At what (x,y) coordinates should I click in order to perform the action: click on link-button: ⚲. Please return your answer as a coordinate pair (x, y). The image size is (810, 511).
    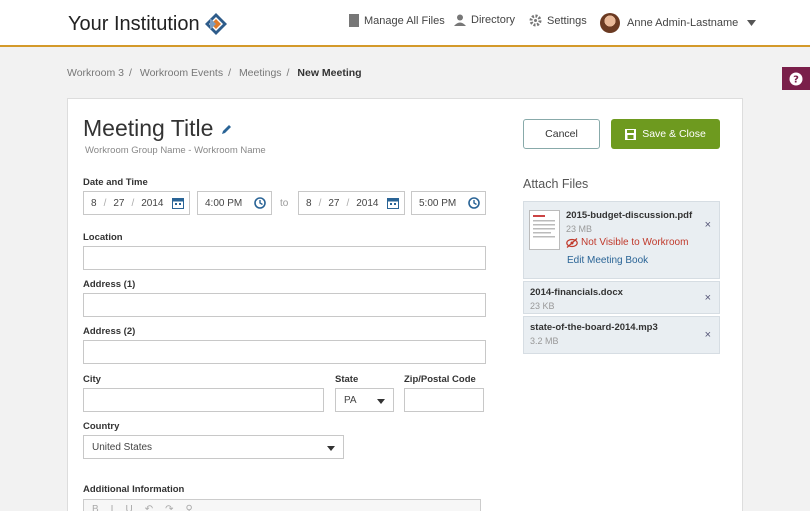
    Looking at the image, I should click on (188, 507).